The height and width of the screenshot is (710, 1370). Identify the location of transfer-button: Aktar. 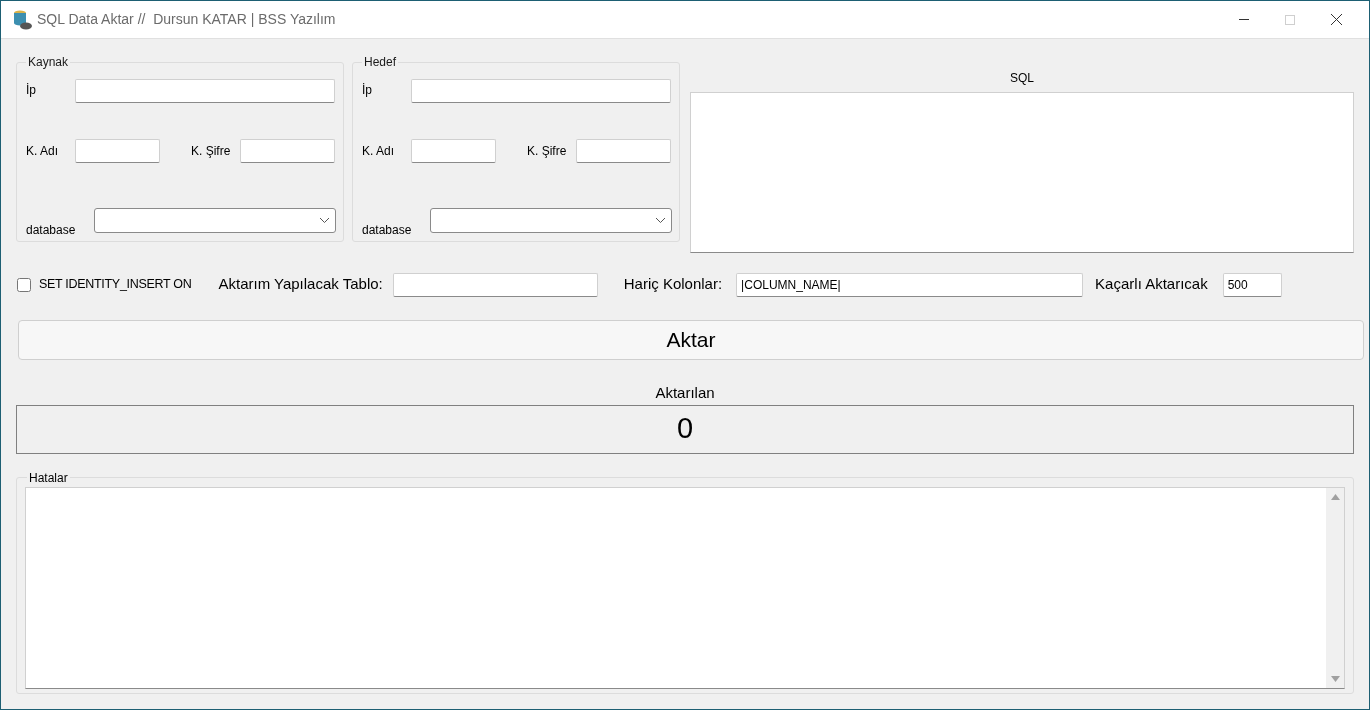
(691, 340).